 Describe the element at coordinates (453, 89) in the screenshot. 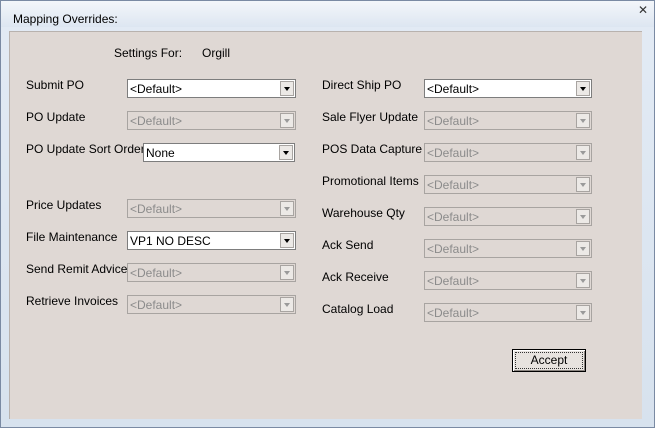

I see `direct-ship-po-value: <Default>` at that location.